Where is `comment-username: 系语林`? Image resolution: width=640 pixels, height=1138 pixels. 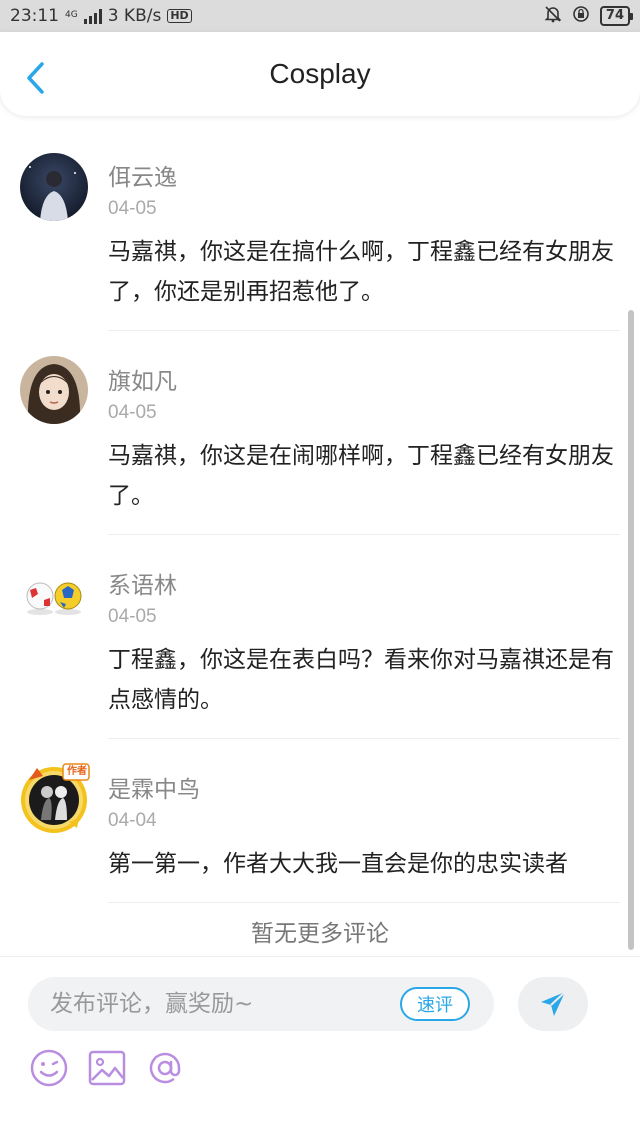 comment-username: 系语林 is located at coordinates (142, 583).